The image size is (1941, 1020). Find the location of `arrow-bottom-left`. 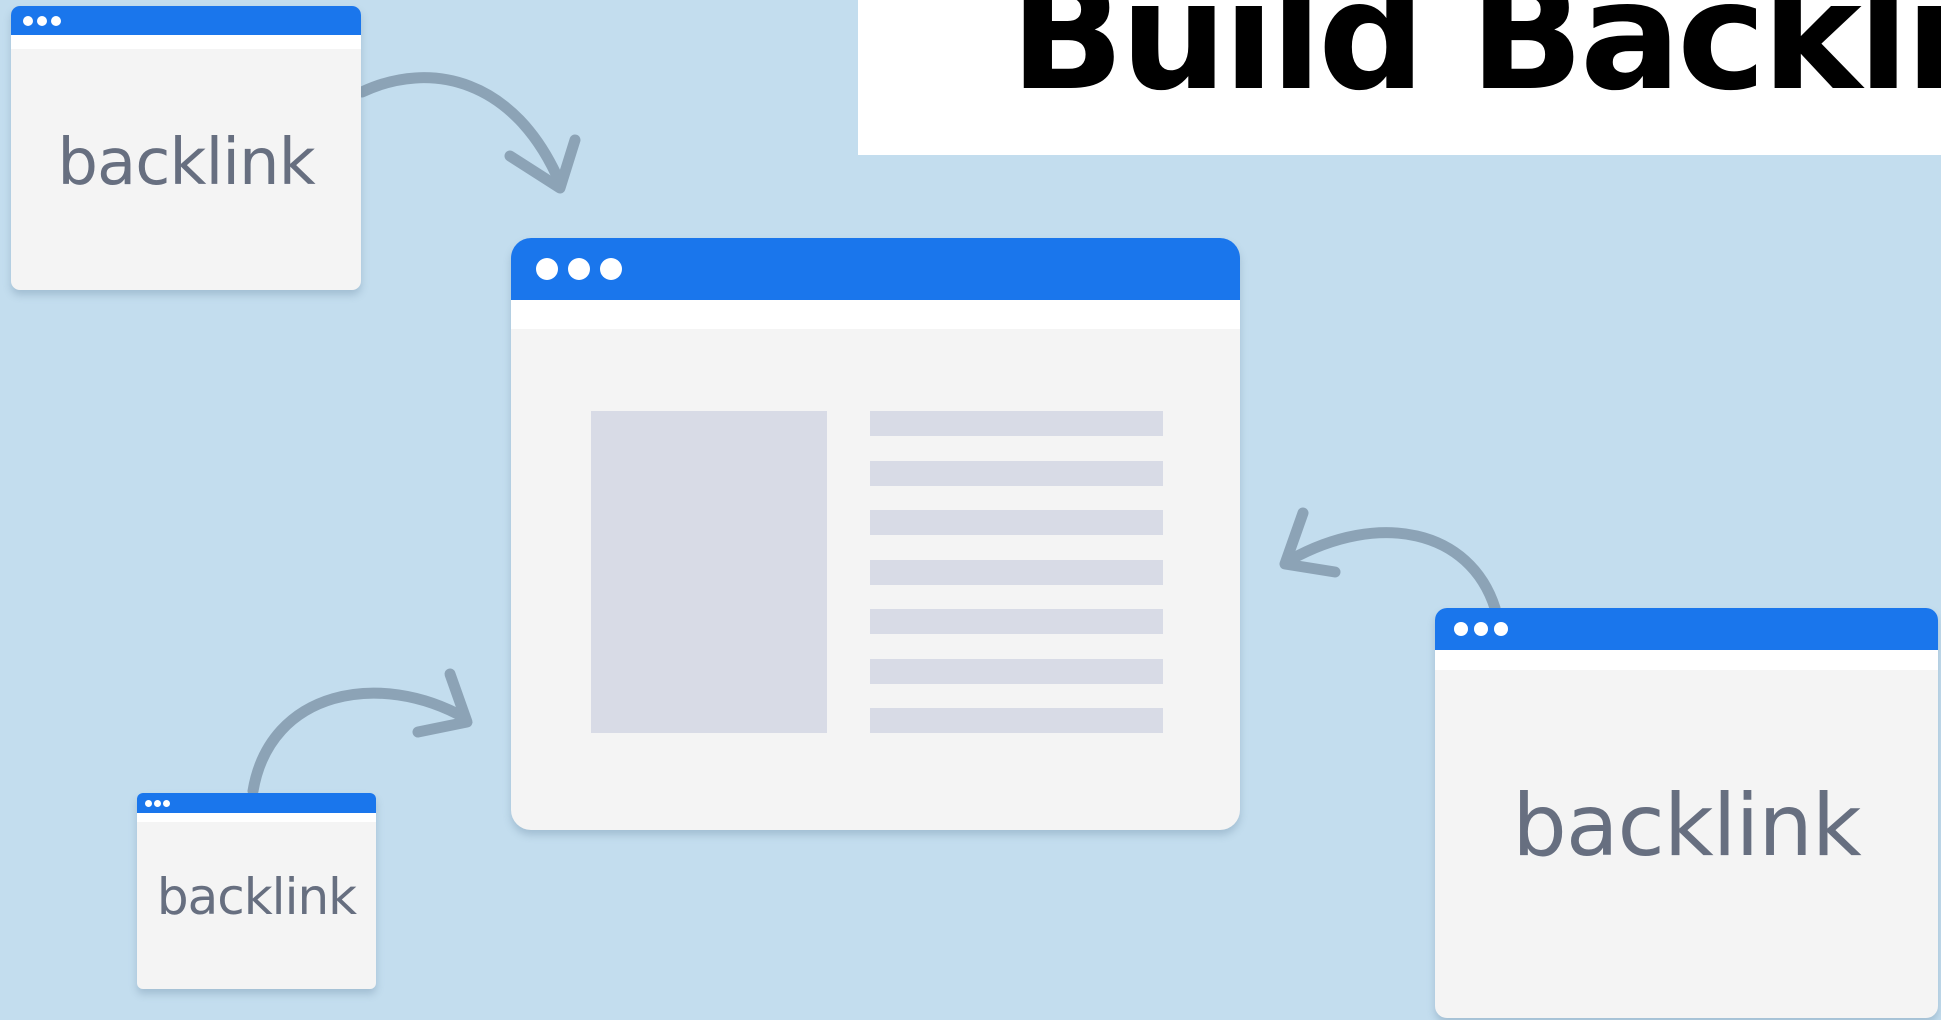

arrow-bottom-left is located at coordinates (360, 732).